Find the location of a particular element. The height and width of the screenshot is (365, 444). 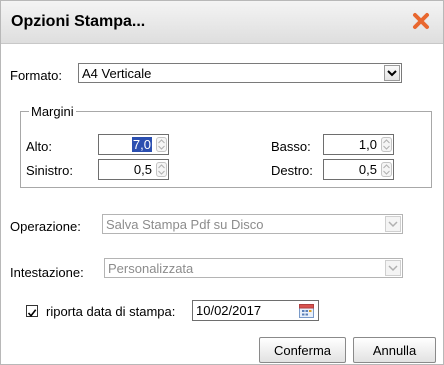

confirm-button: Conferma is located at coordinates (302, 350).